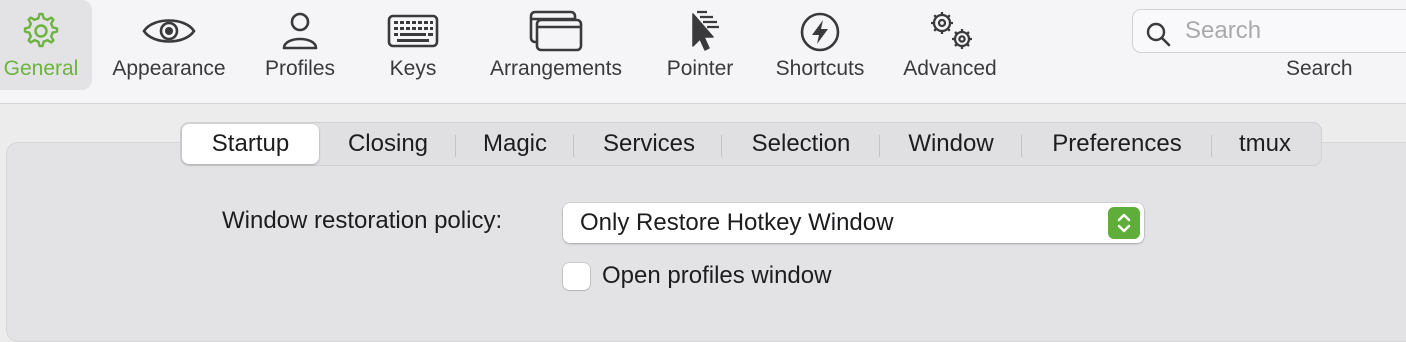 The height and width of the screenshot is (342, 1406). I want to click on toolbar-item-advanced: Advanced, so click(950, 45).